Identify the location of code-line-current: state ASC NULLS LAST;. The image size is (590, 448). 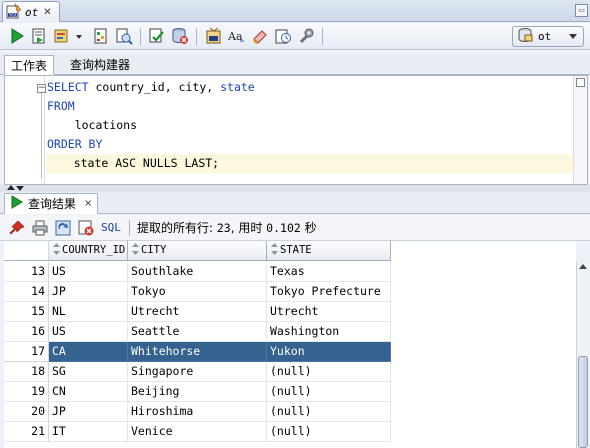
(310, 163).